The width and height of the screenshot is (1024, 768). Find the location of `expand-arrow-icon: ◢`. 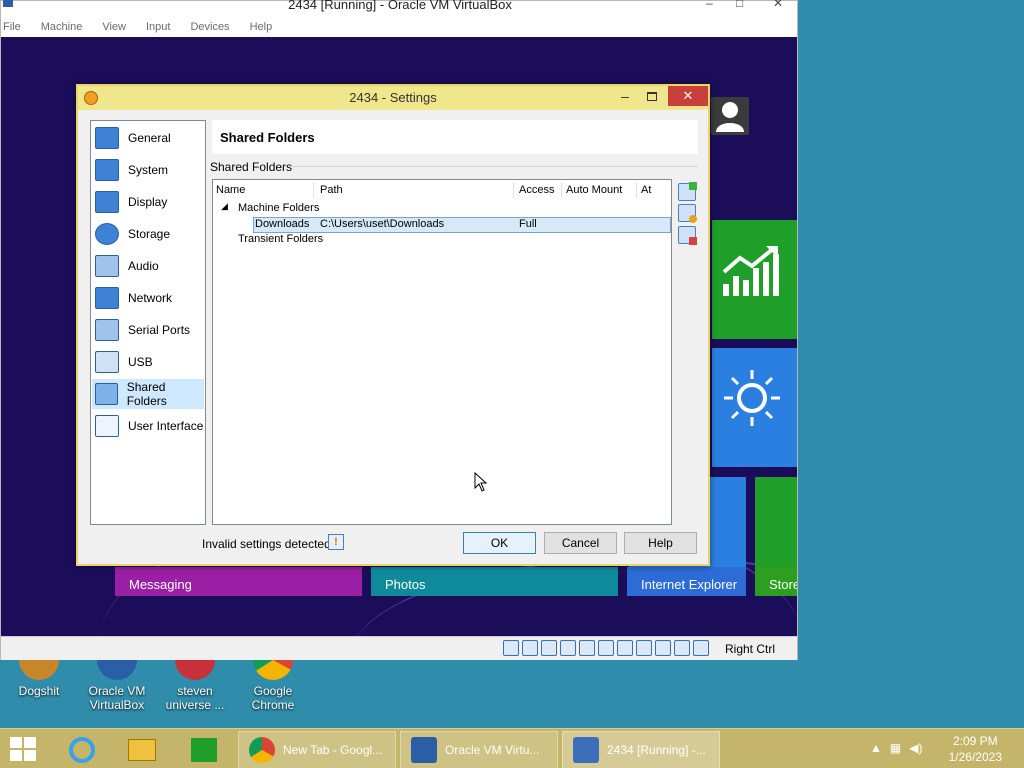

expand-arrow-icon: ◢ is located at coordinates (224, 206).